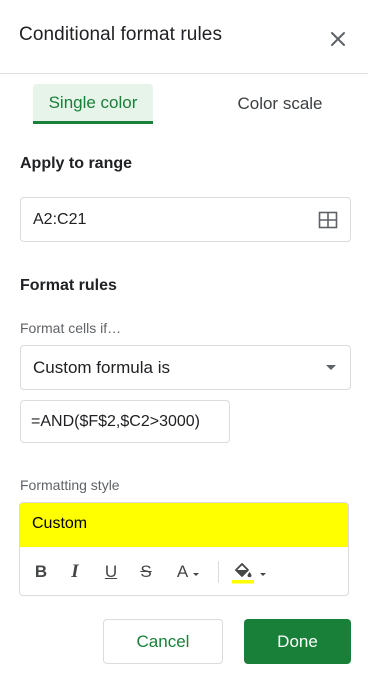  I want to click on style-preview: Custom, so click(184, 525).